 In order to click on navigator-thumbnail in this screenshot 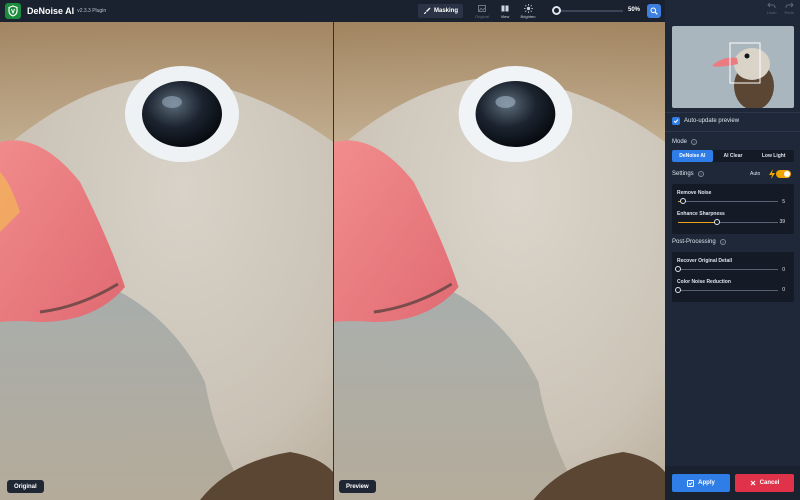, I will do `click(733, 67)`.